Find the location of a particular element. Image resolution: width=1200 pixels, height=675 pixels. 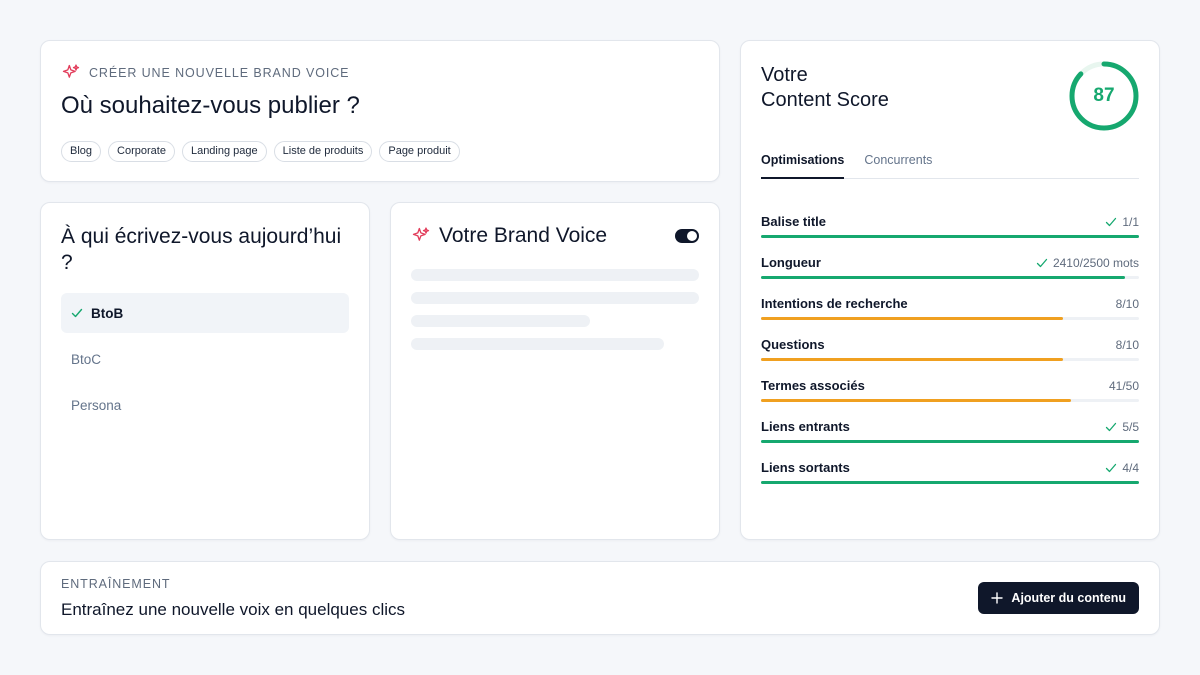

audience-option-persona: Persona is located at coordinates (205, 405).